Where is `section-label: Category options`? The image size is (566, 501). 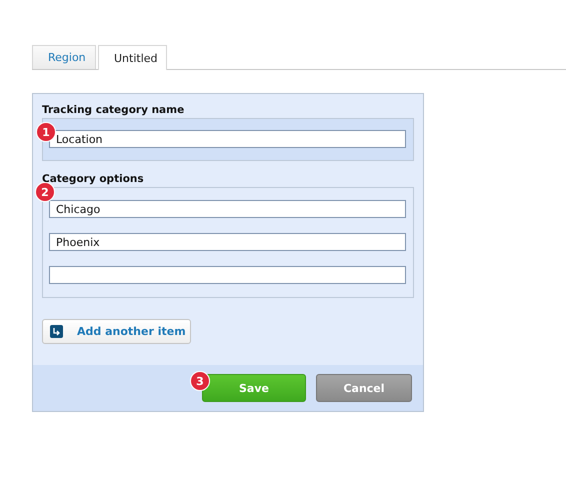
section-label: Category options is located at coordinates (93, 179).